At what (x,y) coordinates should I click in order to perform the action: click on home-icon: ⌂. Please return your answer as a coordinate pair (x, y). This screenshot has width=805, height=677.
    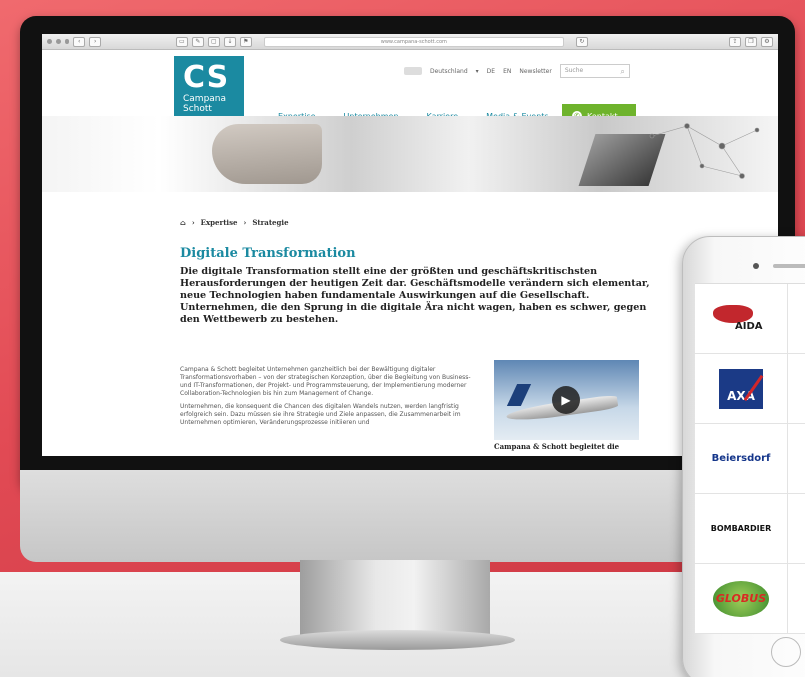
    Looking at the image, I should click on (183, 222).